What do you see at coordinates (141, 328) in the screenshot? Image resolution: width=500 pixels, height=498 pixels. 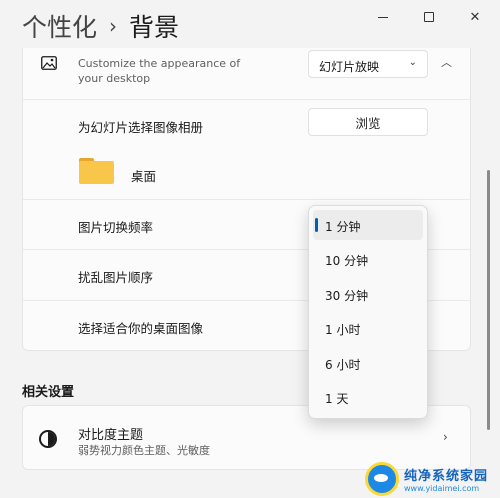 I see `fit-label: 选择适合你的桌面图像` at bounding box center [141, 328].